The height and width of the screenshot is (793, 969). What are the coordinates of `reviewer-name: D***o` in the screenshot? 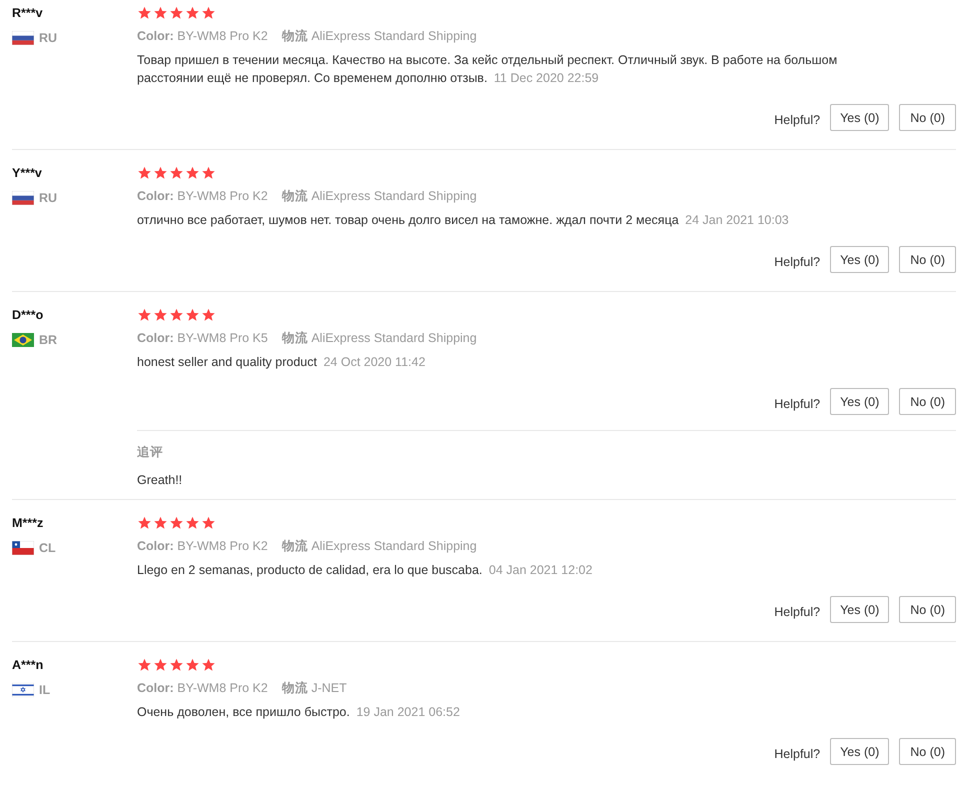 It's located at (28, 315).